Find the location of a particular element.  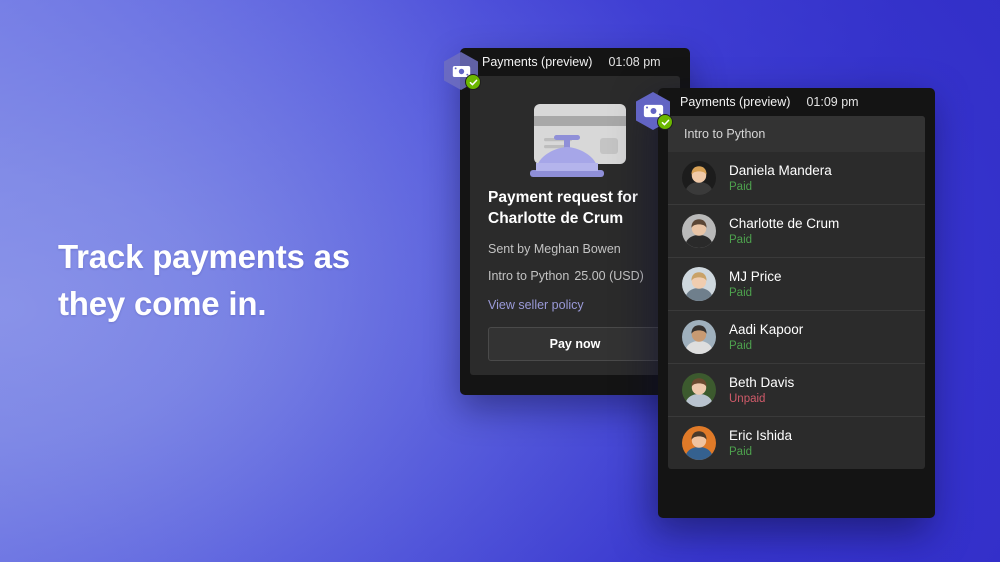

page-title: Track payments as they come in. is located at coordinates (228, 281).